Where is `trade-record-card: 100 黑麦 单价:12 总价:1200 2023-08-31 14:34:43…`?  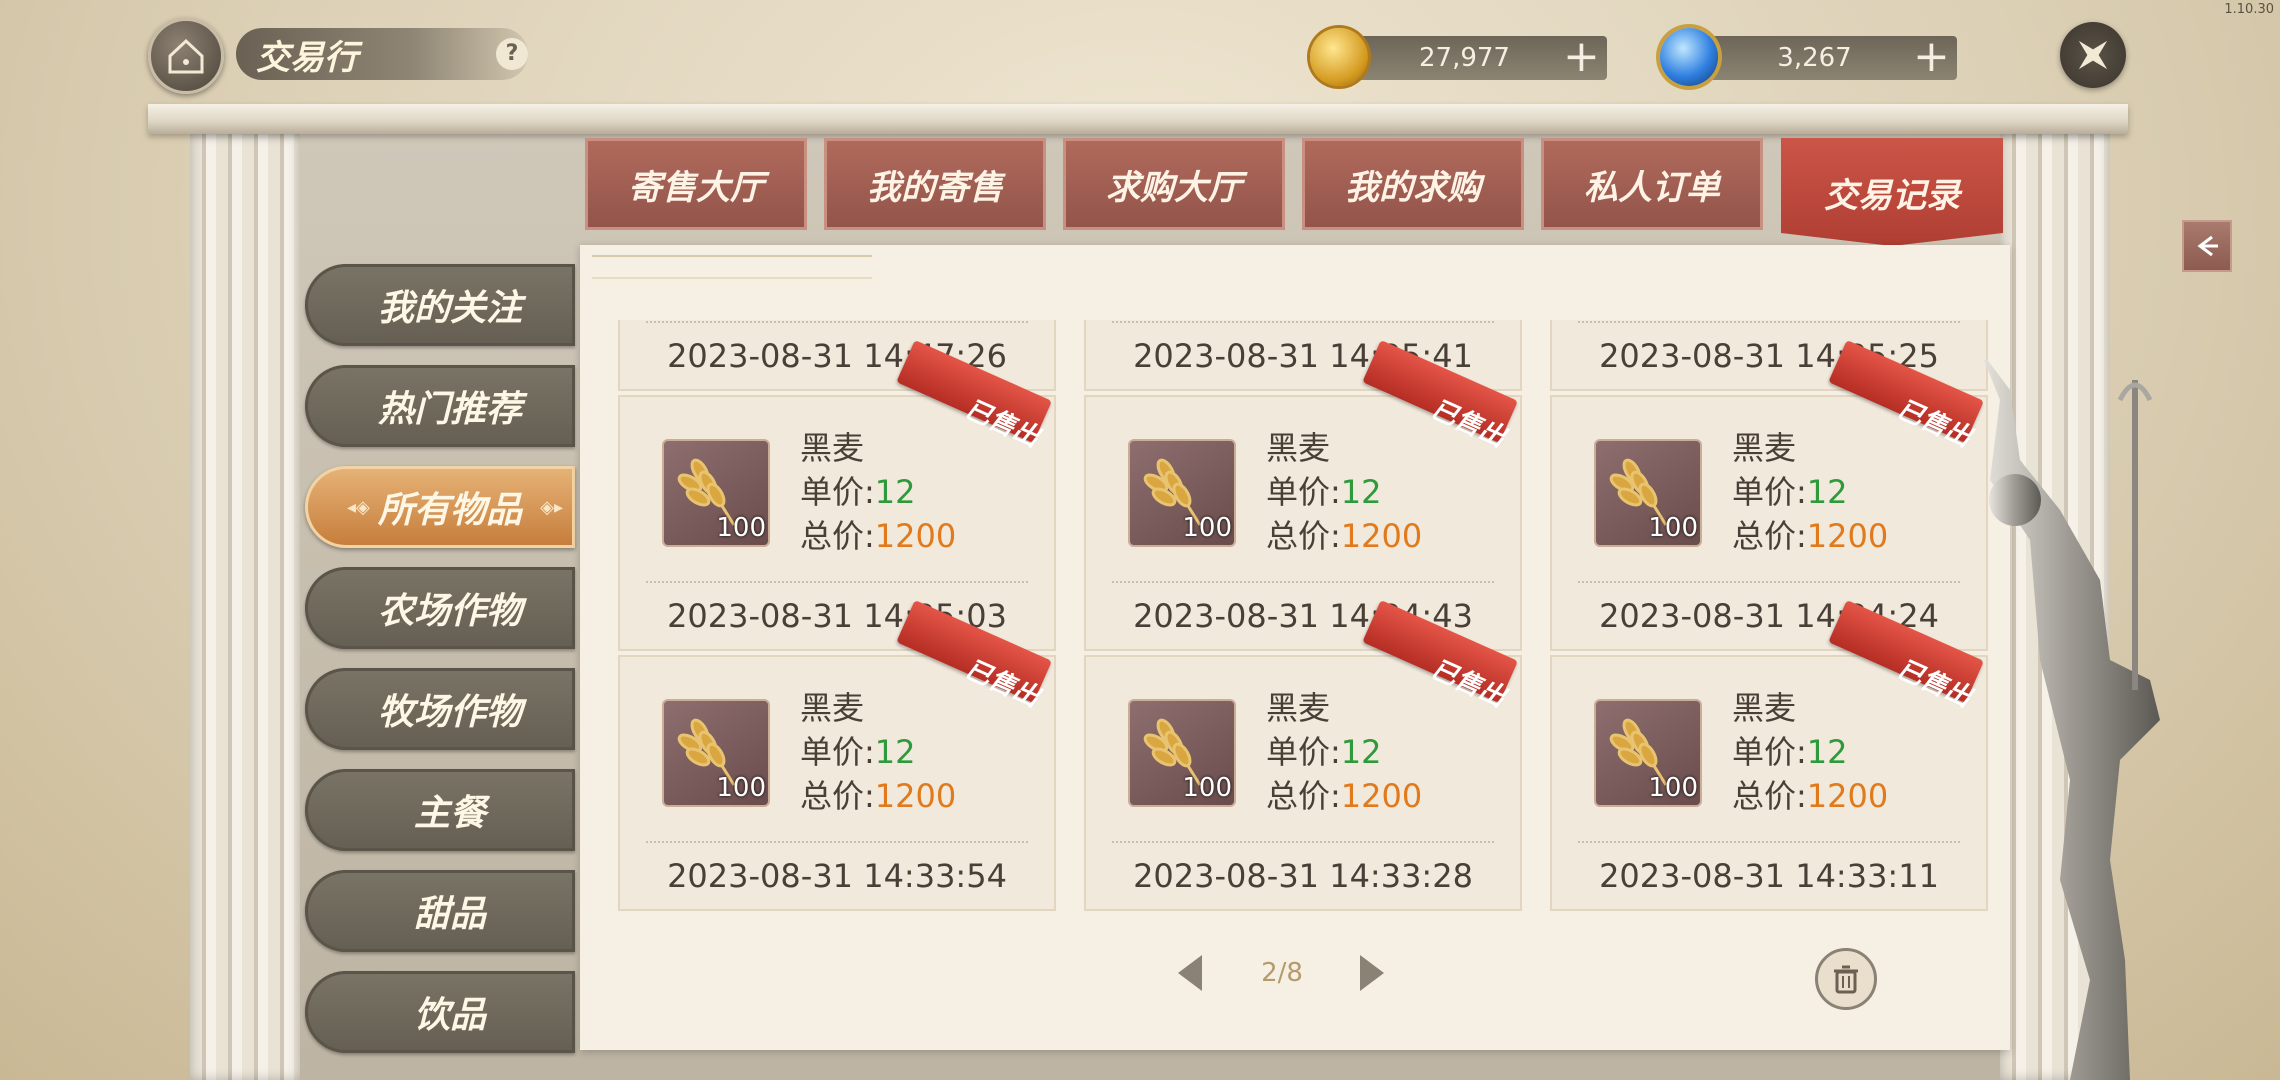
trade-record-card: 100 黑麦 单价:12 总价:1200 2023-08-31 14:34:43… is located at coordinates (1303, 495).